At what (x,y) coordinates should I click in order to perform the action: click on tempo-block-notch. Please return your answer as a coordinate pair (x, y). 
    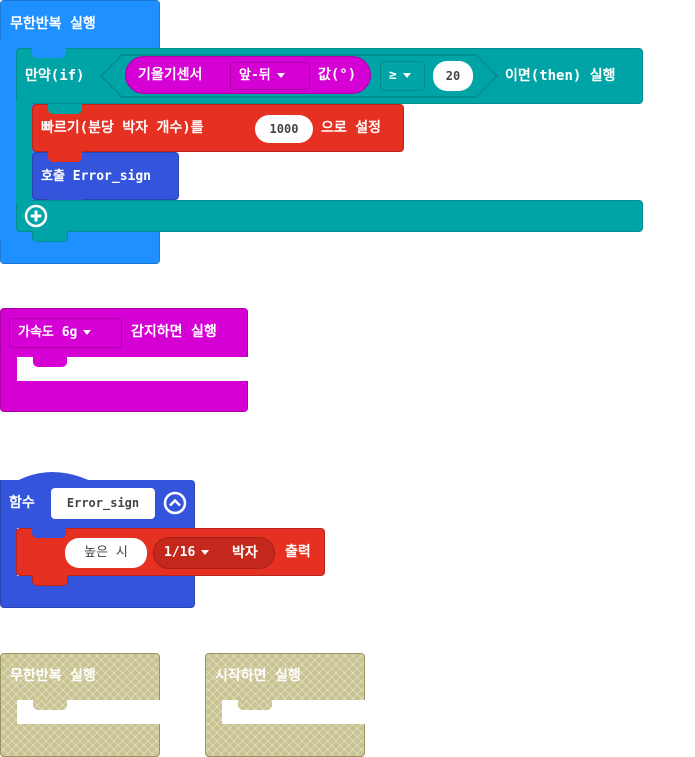
    Looking at the image, I should click on (65, 109).